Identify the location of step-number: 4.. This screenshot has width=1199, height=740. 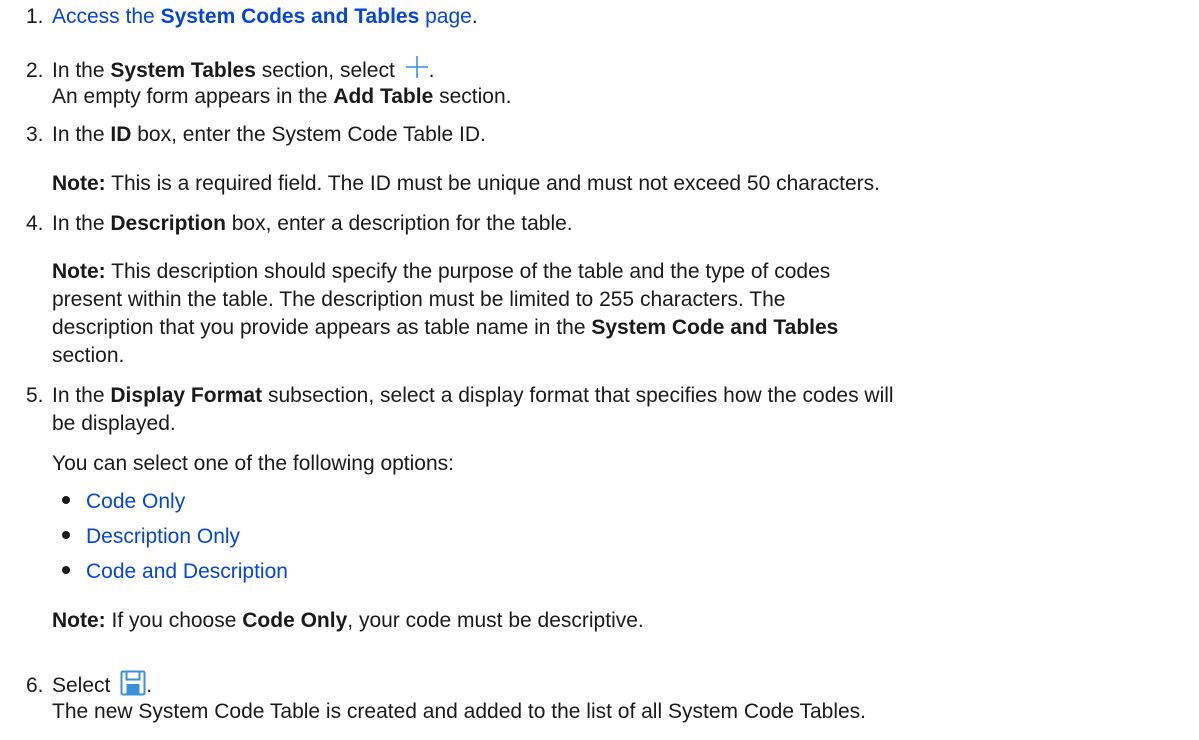
(35, 223).